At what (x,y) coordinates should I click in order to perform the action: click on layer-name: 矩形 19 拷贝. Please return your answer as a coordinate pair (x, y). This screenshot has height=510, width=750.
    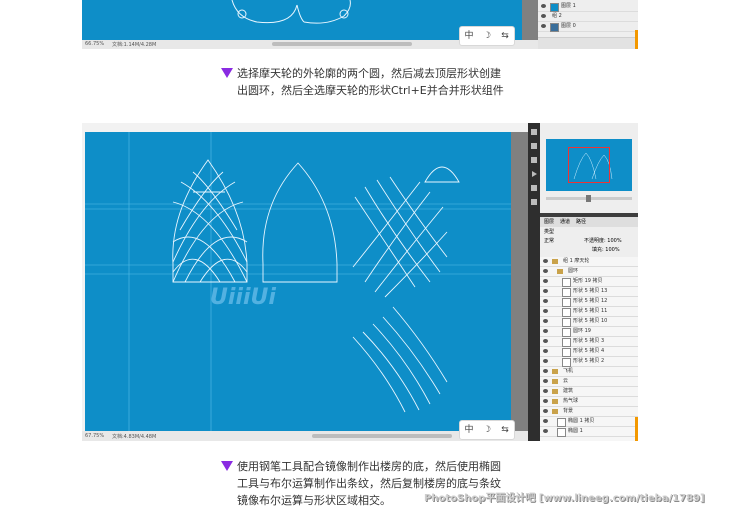
    Looking at the image, I should click on (588, 281).